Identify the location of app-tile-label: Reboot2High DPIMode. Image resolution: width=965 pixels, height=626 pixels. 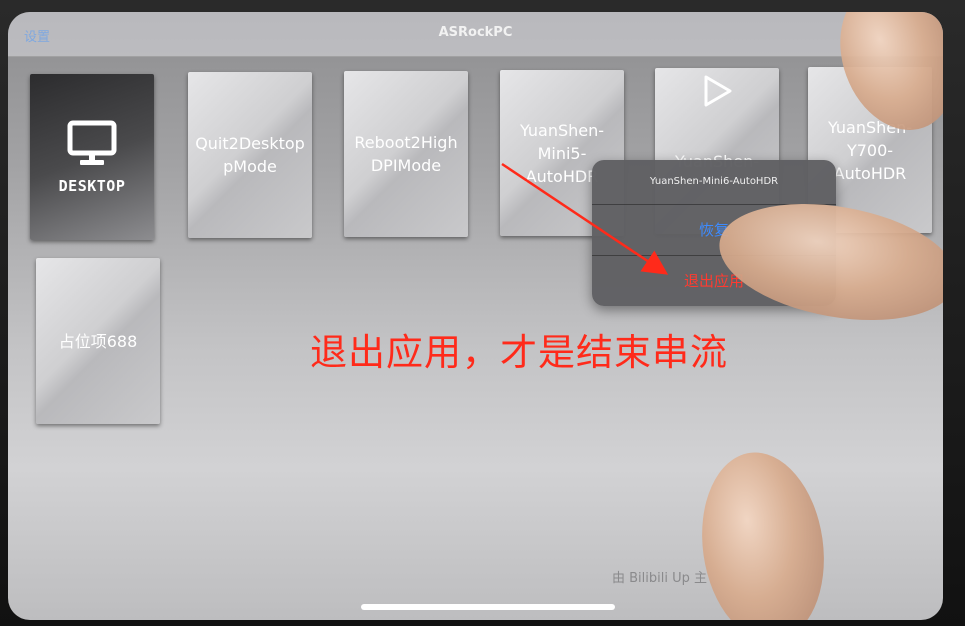
(406, 154).